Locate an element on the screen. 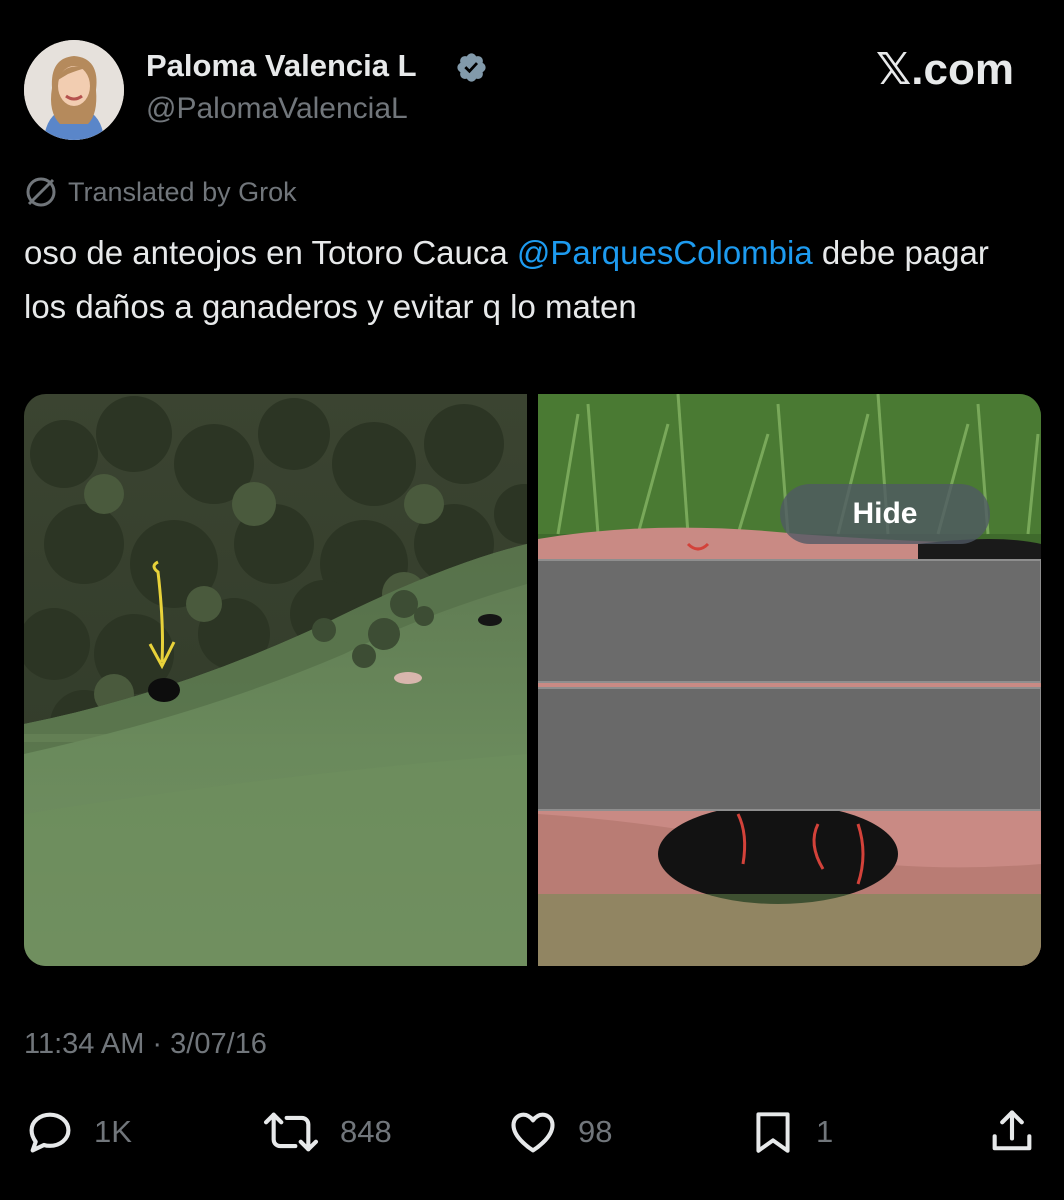 Image resolution: width=1064 pixels, height=1200 pixels. author-handle: @PalomaValenciaL is located at coordinates (277, 109).